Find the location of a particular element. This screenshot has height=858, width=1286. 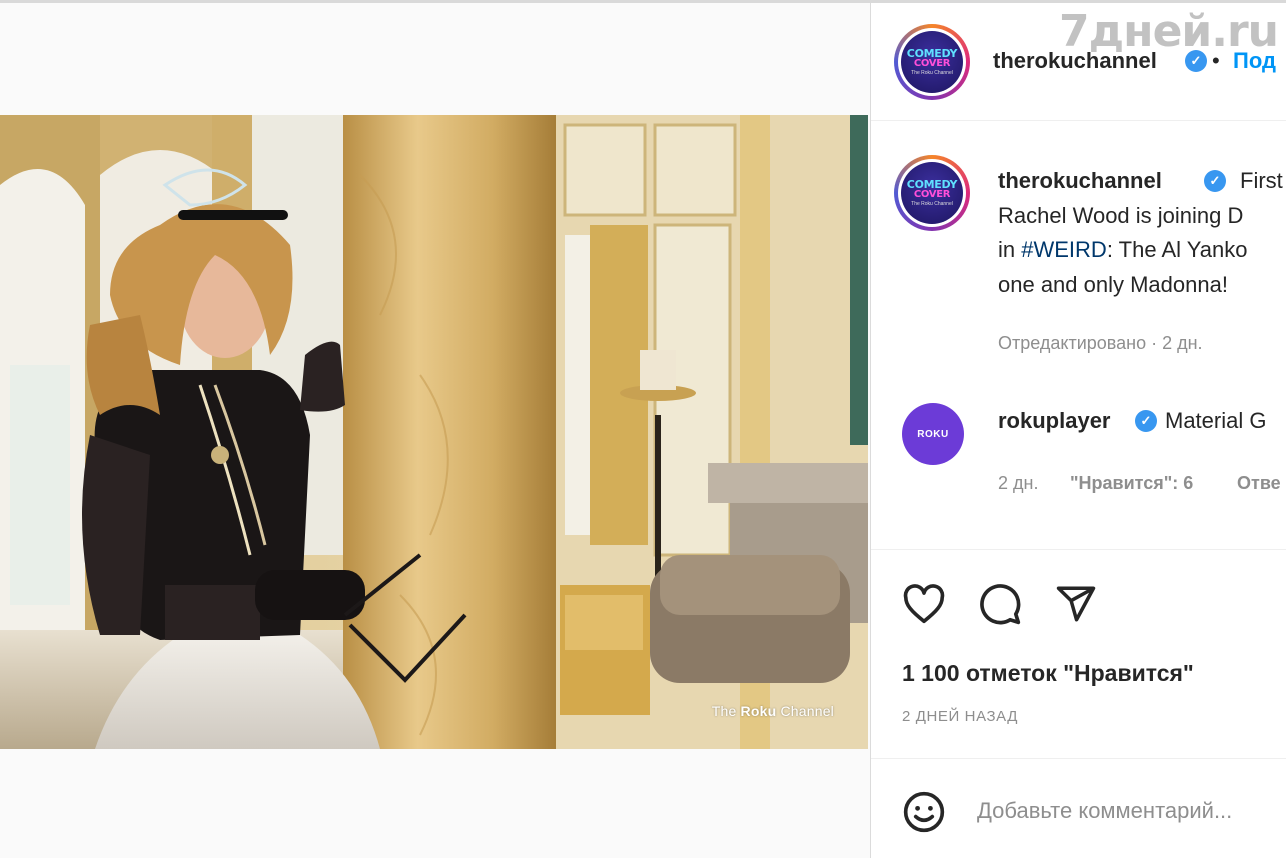

actions-divider is located at coordinates (1078, 549).